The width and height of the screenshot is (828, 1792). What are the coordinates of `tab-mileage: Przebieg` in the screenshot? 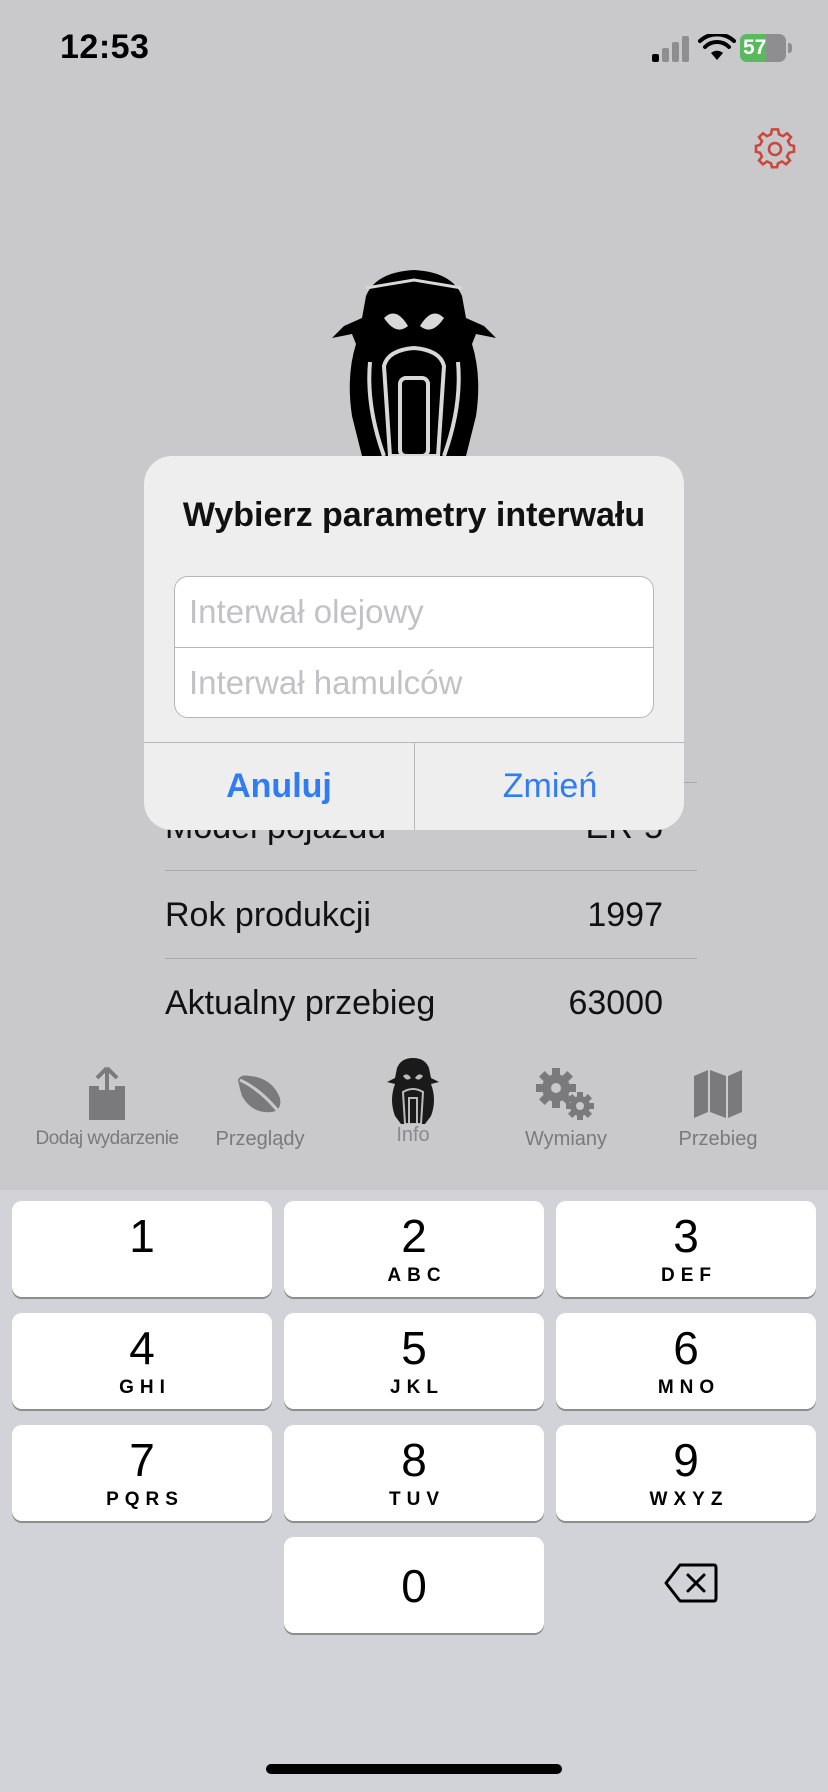 It's located at (718, 1108).